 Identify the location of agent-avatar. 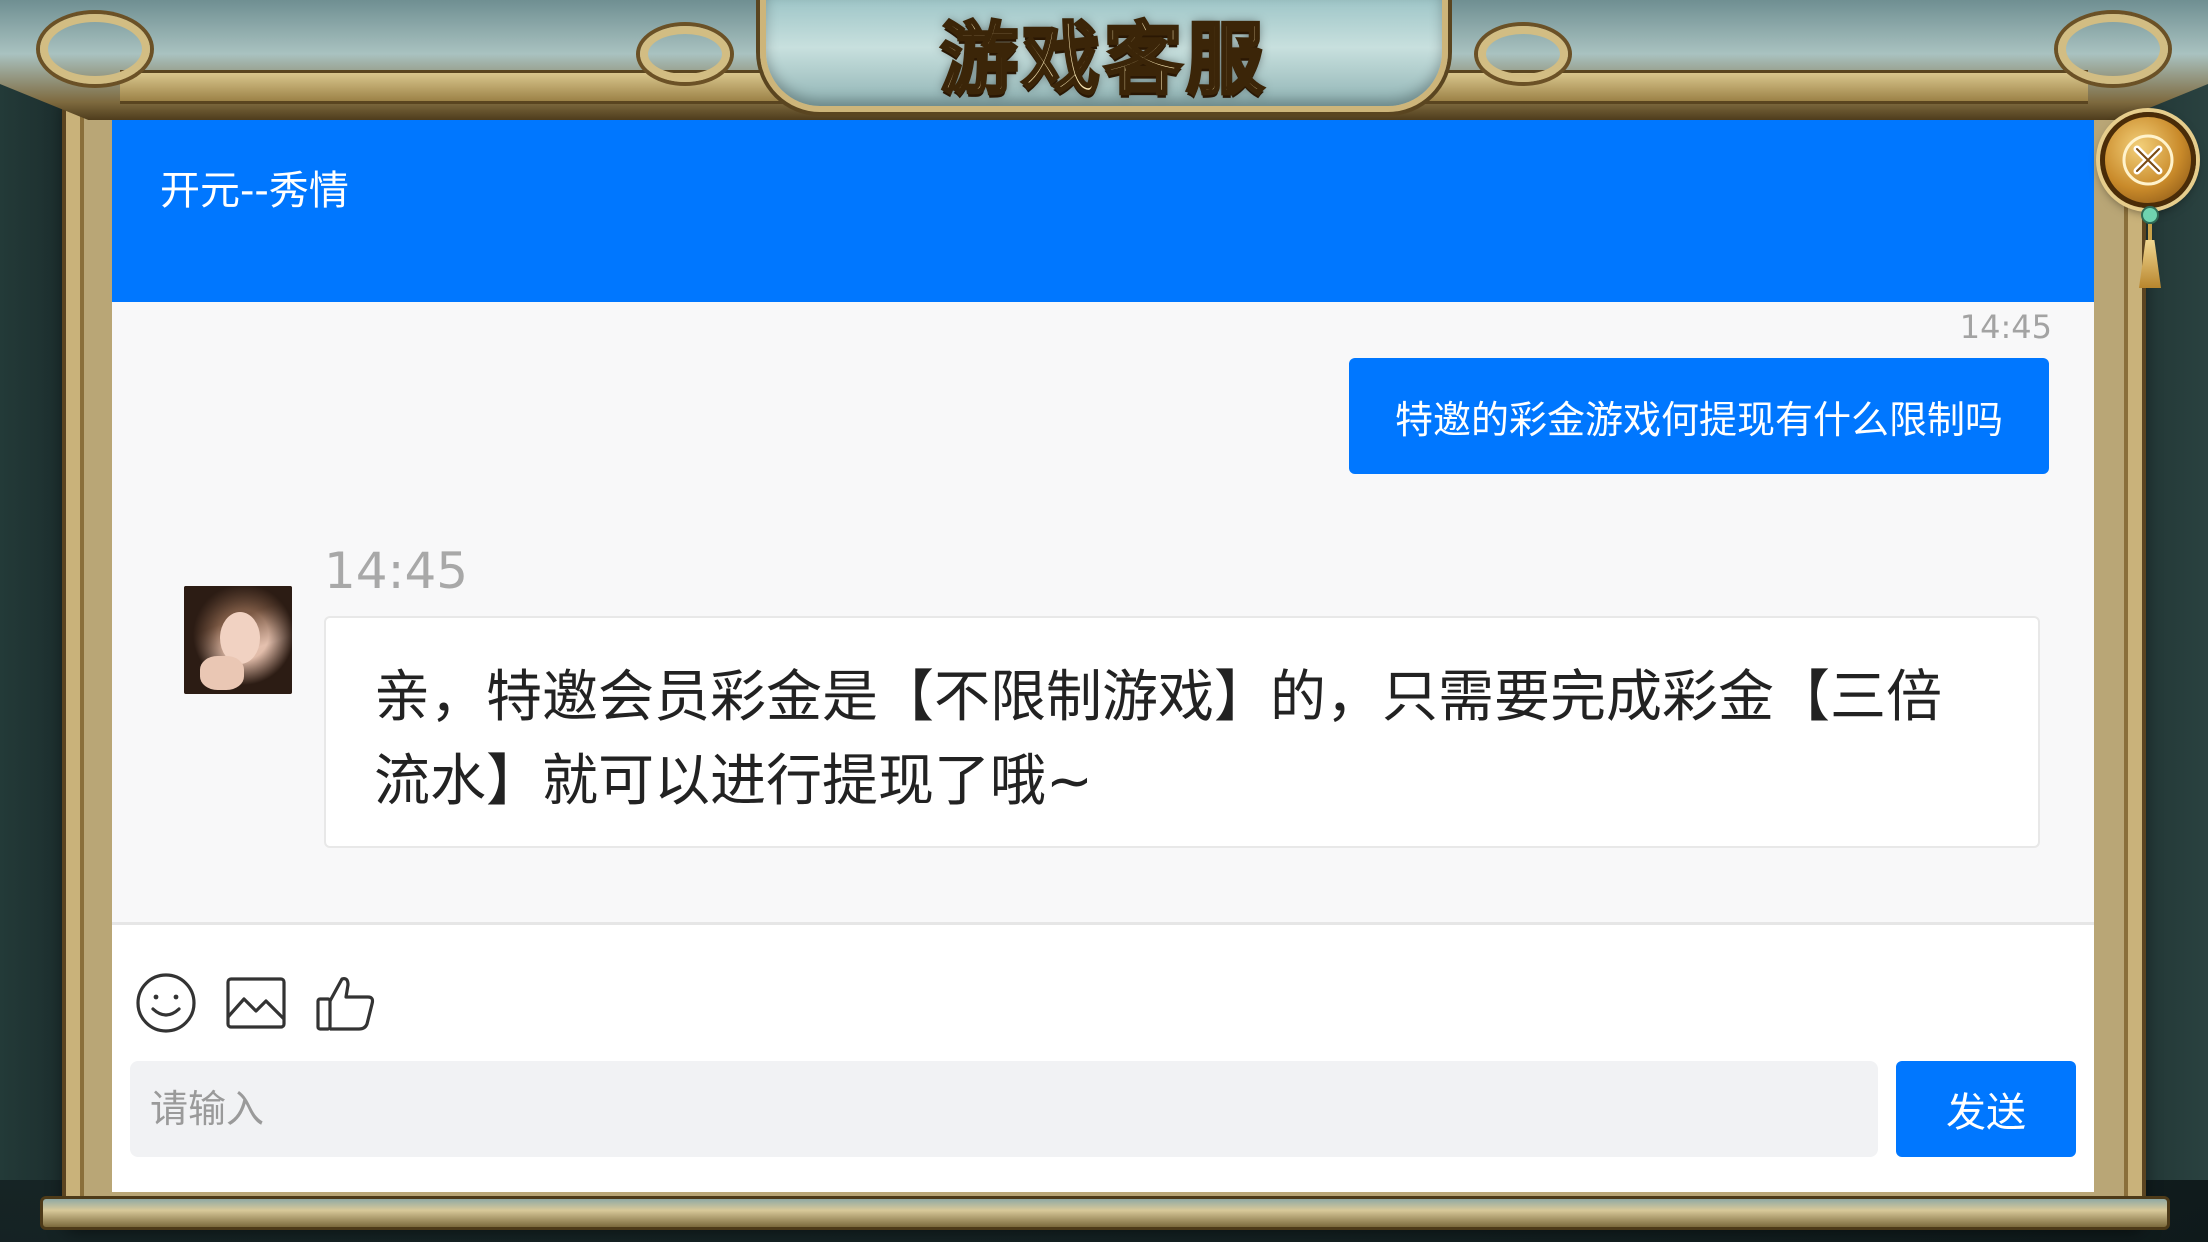
(238, 640).